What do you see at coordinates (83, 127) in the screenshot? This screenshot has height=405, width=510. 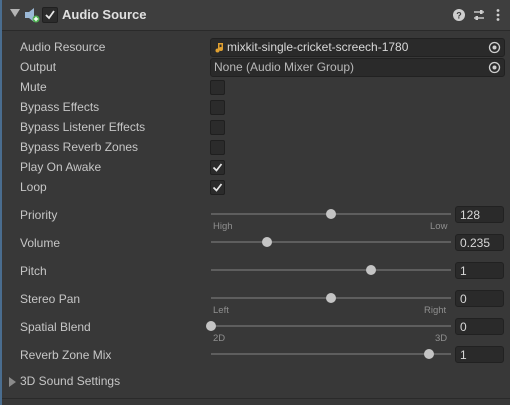 I see `bypass-listener-effects-label: Bypass Listener Effects` at bounding box center [83, 127].